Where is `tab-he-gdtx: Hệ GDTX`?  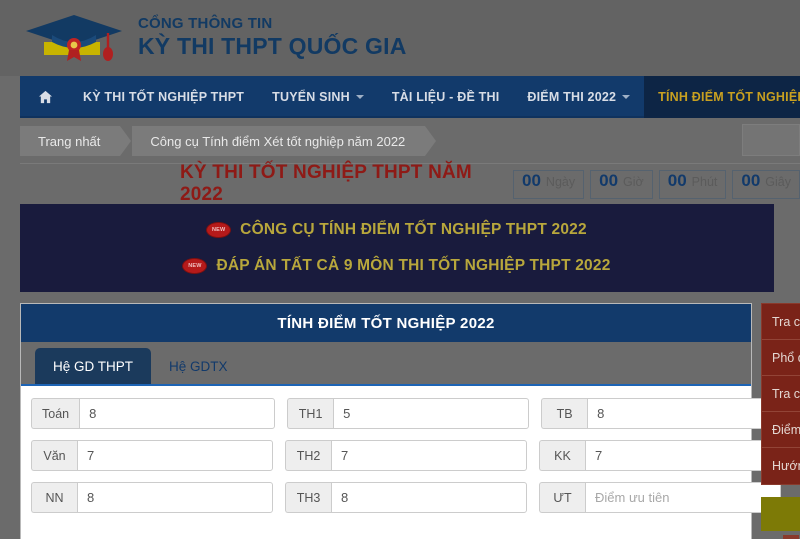 tab-he-gdtx: Hệ GDTX is located at coordinates (198, 366).